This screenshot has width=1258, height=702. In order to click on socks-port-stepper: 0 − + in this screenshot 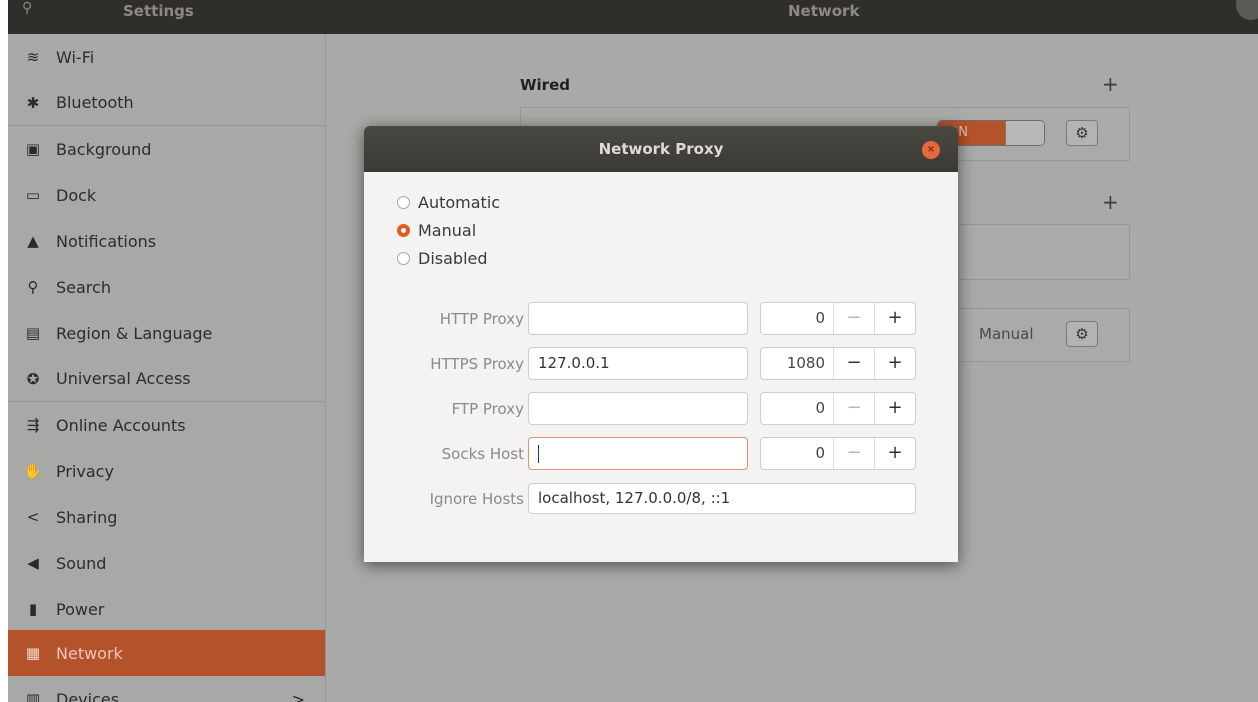, I will do `click(838, 453)`.